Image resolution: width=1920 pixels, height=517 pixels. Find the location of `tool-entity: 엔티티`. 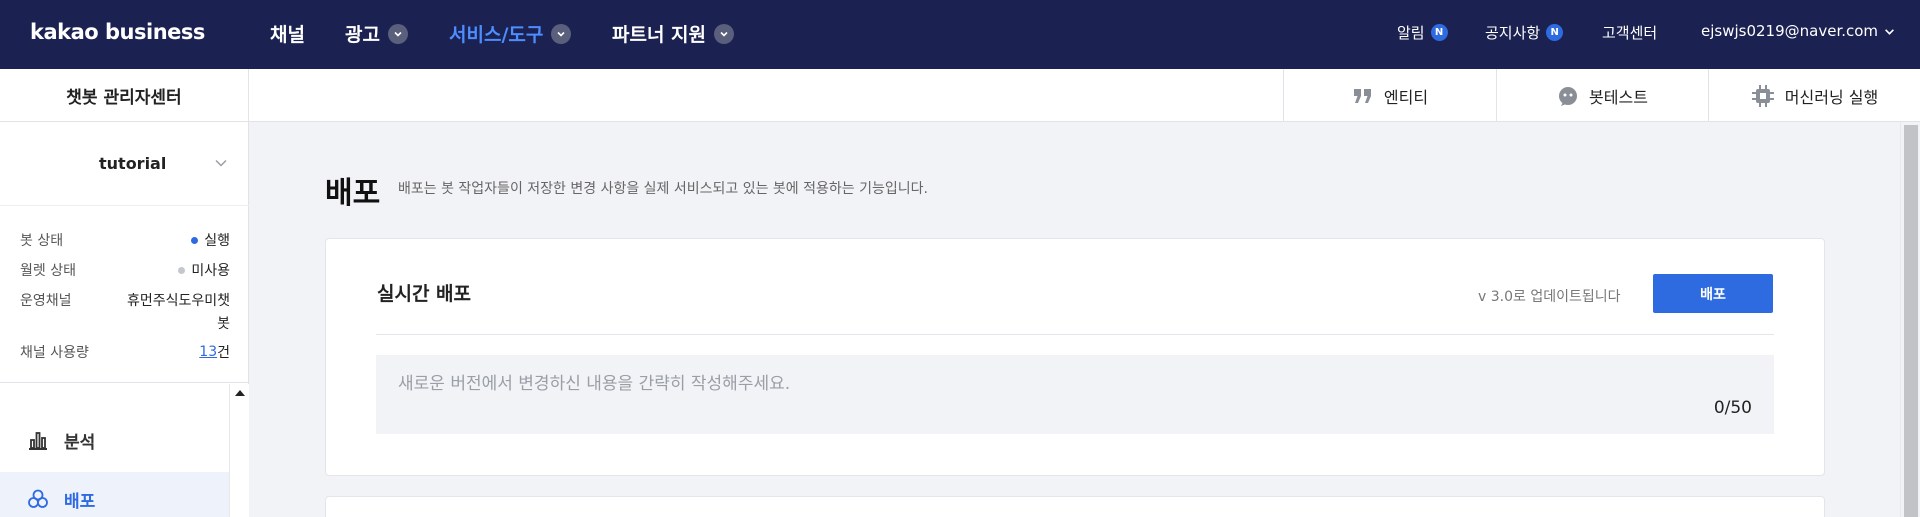

tool-entity: 엔티티 is located at coordinates (1389, 95).